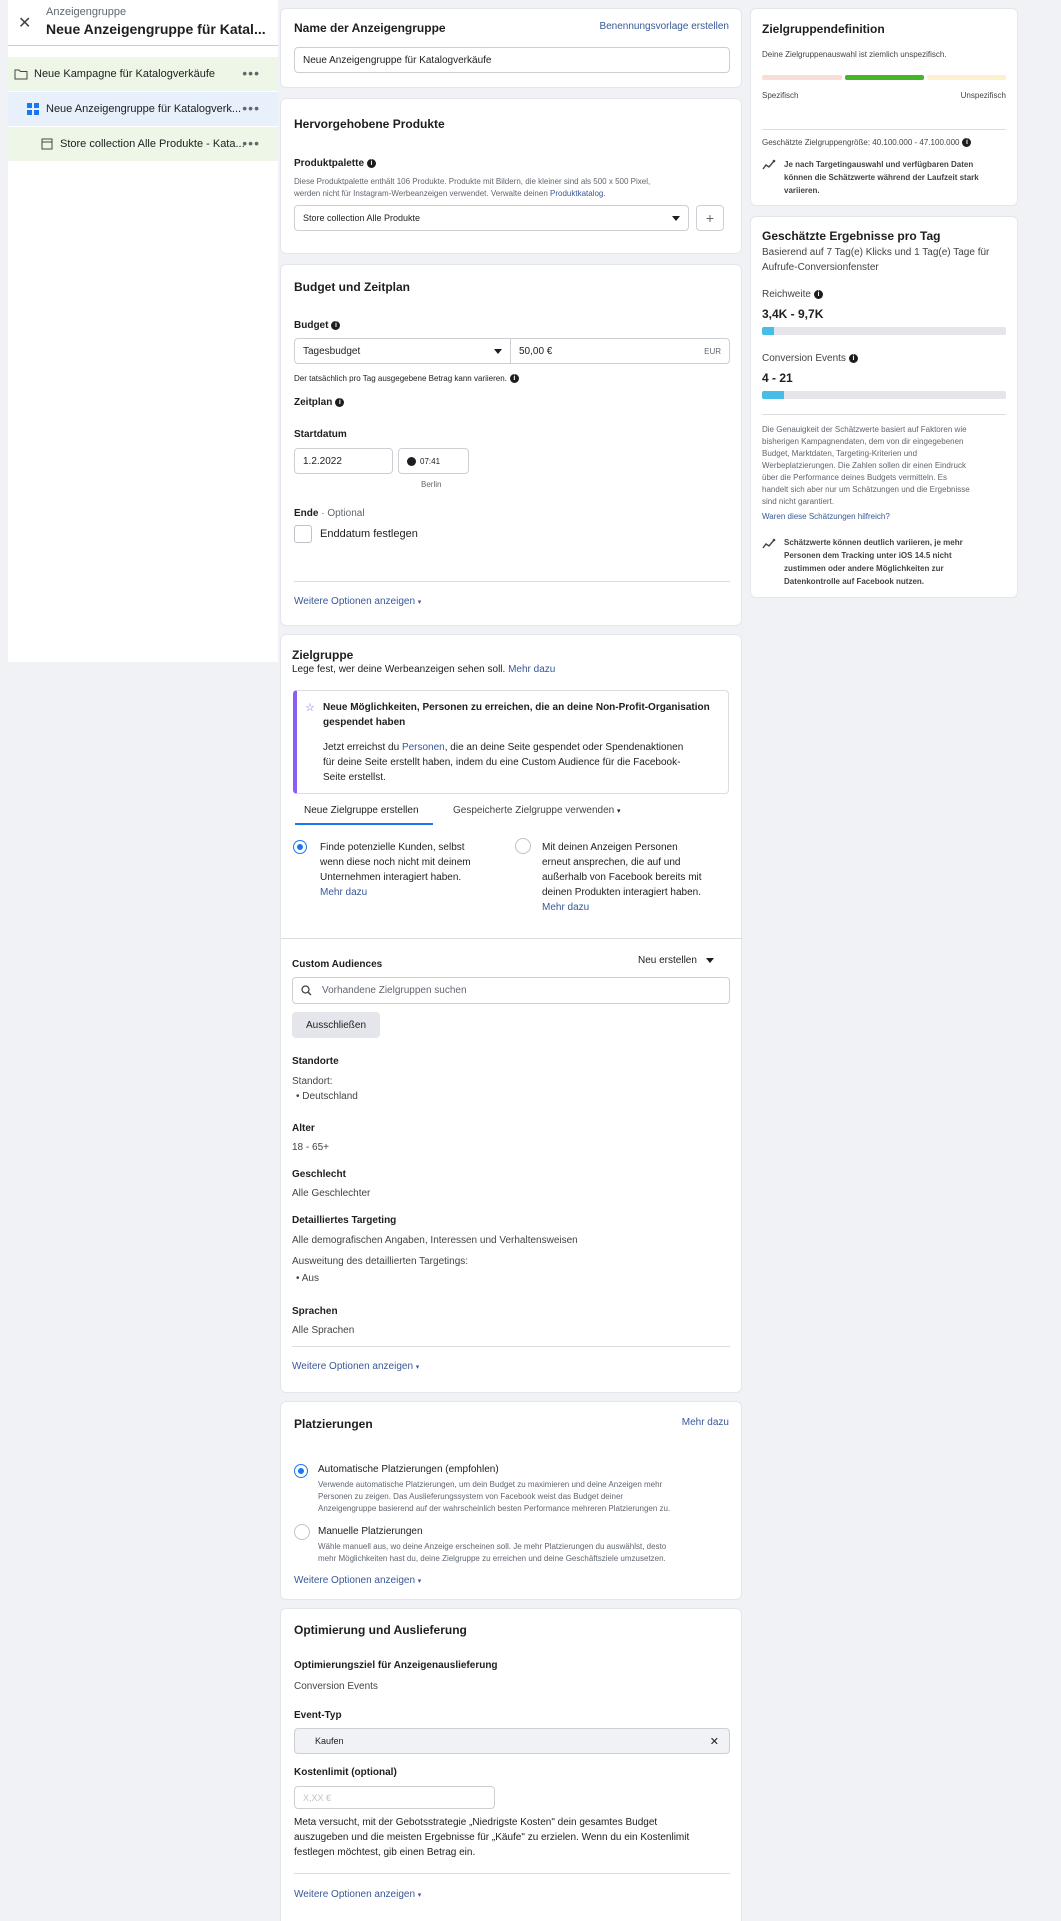  I want to click on cost-limit-input: X,XX €, so click(394, 1797).